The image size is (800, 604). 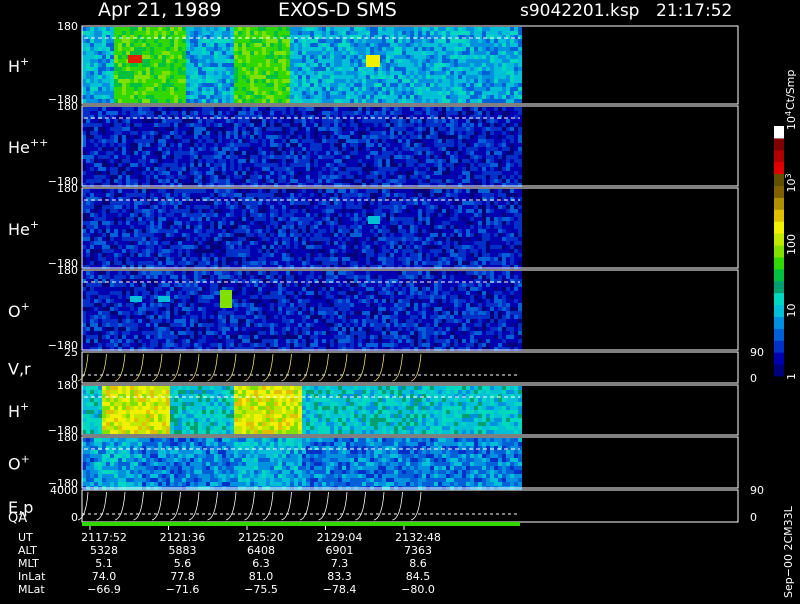 I want to click on xticks, so click(x=247, y=528).